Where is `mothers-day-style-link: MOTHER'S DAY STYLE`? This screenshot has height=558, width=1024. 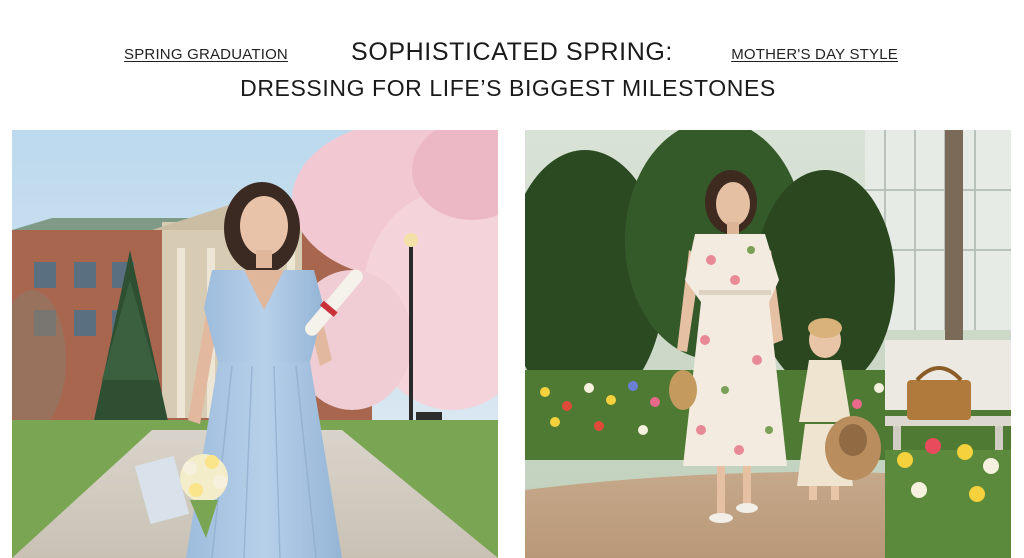 mothers-day-style-link: MOTHER'S DAY STYLE is located at coordinates (814, 54).